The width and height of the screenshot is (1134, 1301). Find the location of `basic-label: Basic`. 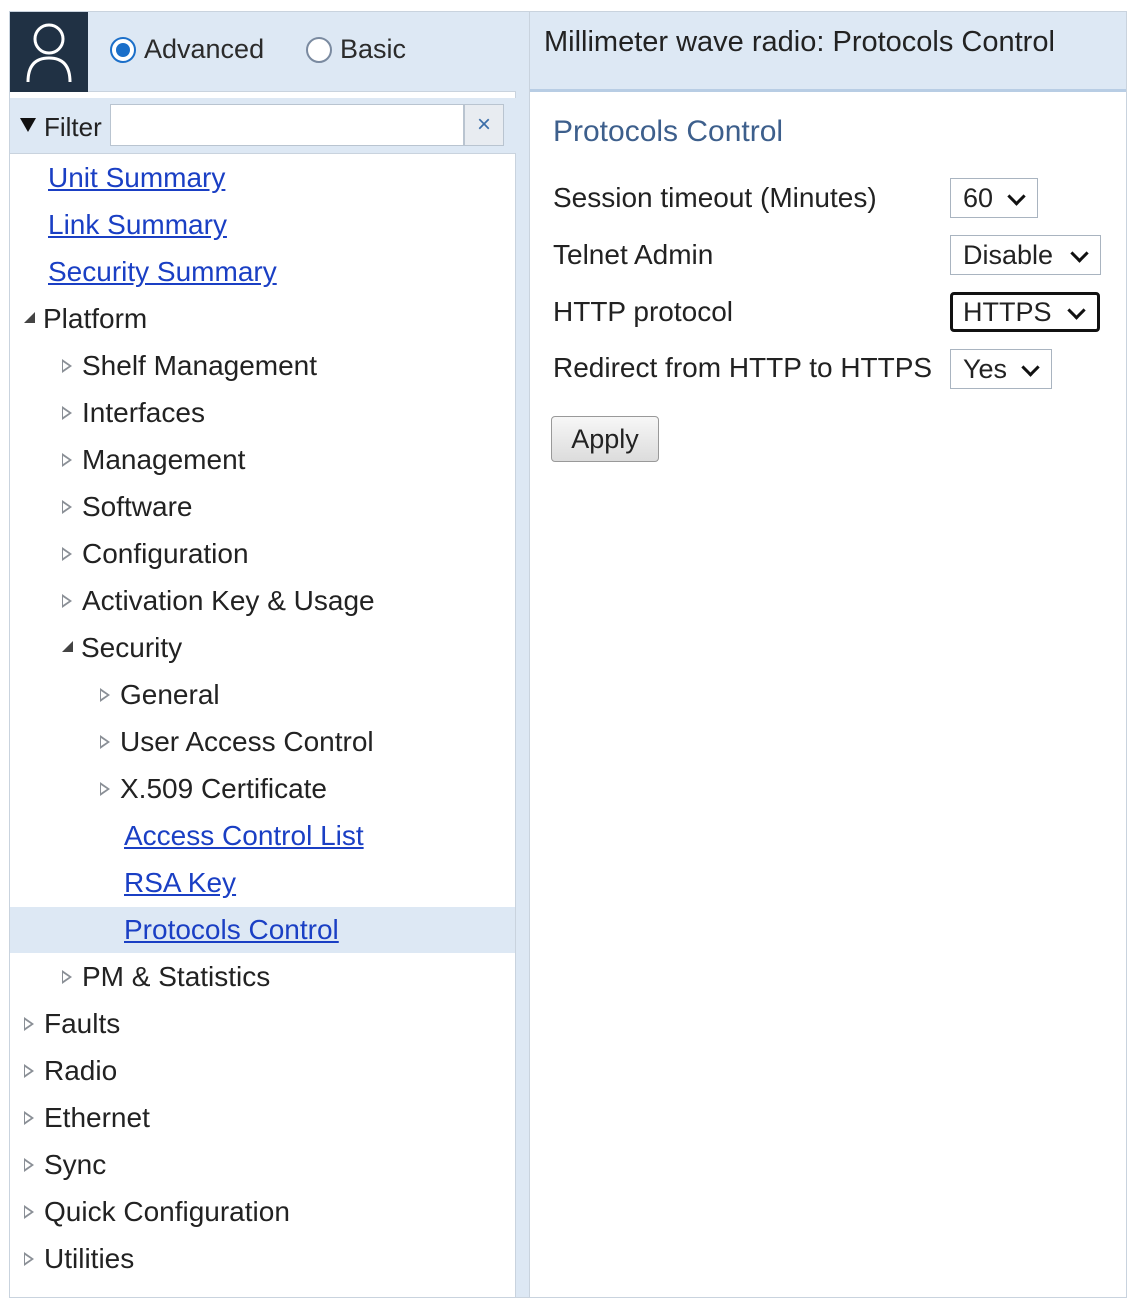

basic-label: Basic is located at coordinates (373, 49).